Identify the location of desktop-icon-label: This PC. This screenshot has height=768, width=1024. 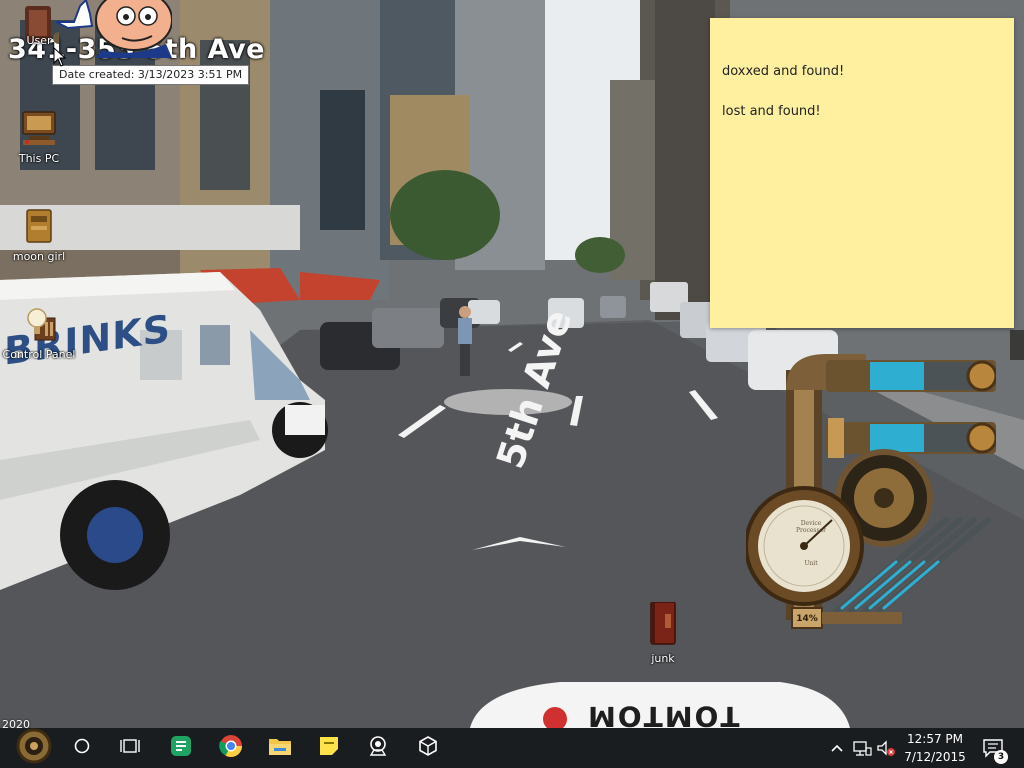
(39, 158).